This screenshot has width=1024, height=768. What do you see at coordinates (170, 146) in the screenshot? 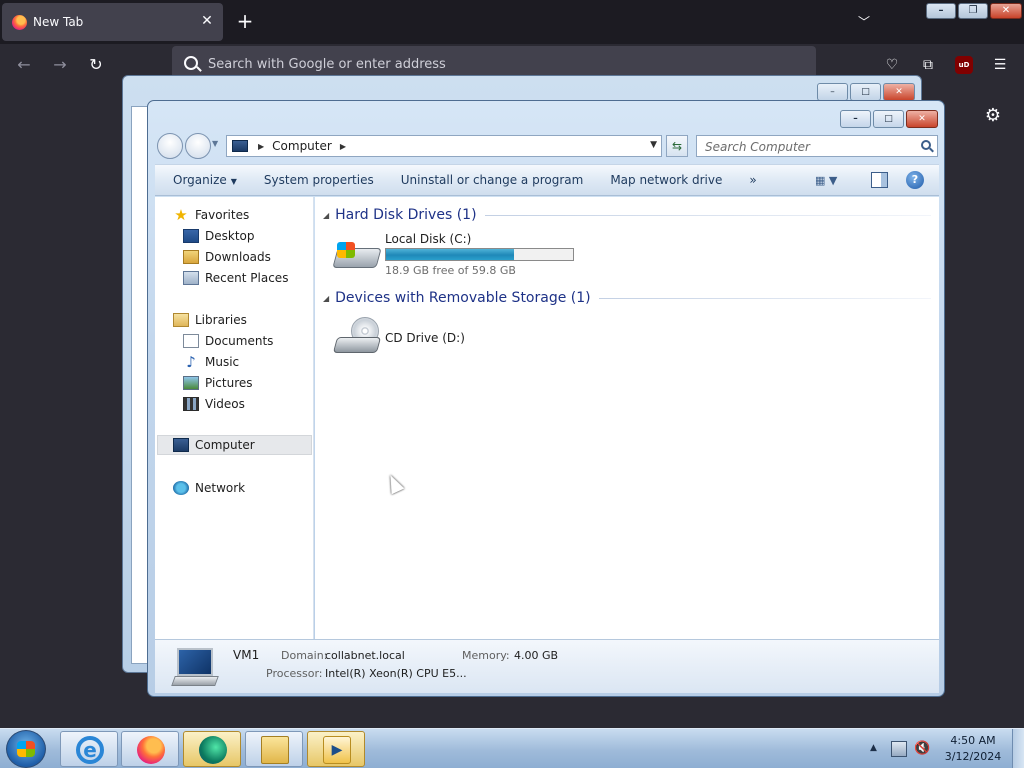
I see `back-button` at bounding box center [170, 146].